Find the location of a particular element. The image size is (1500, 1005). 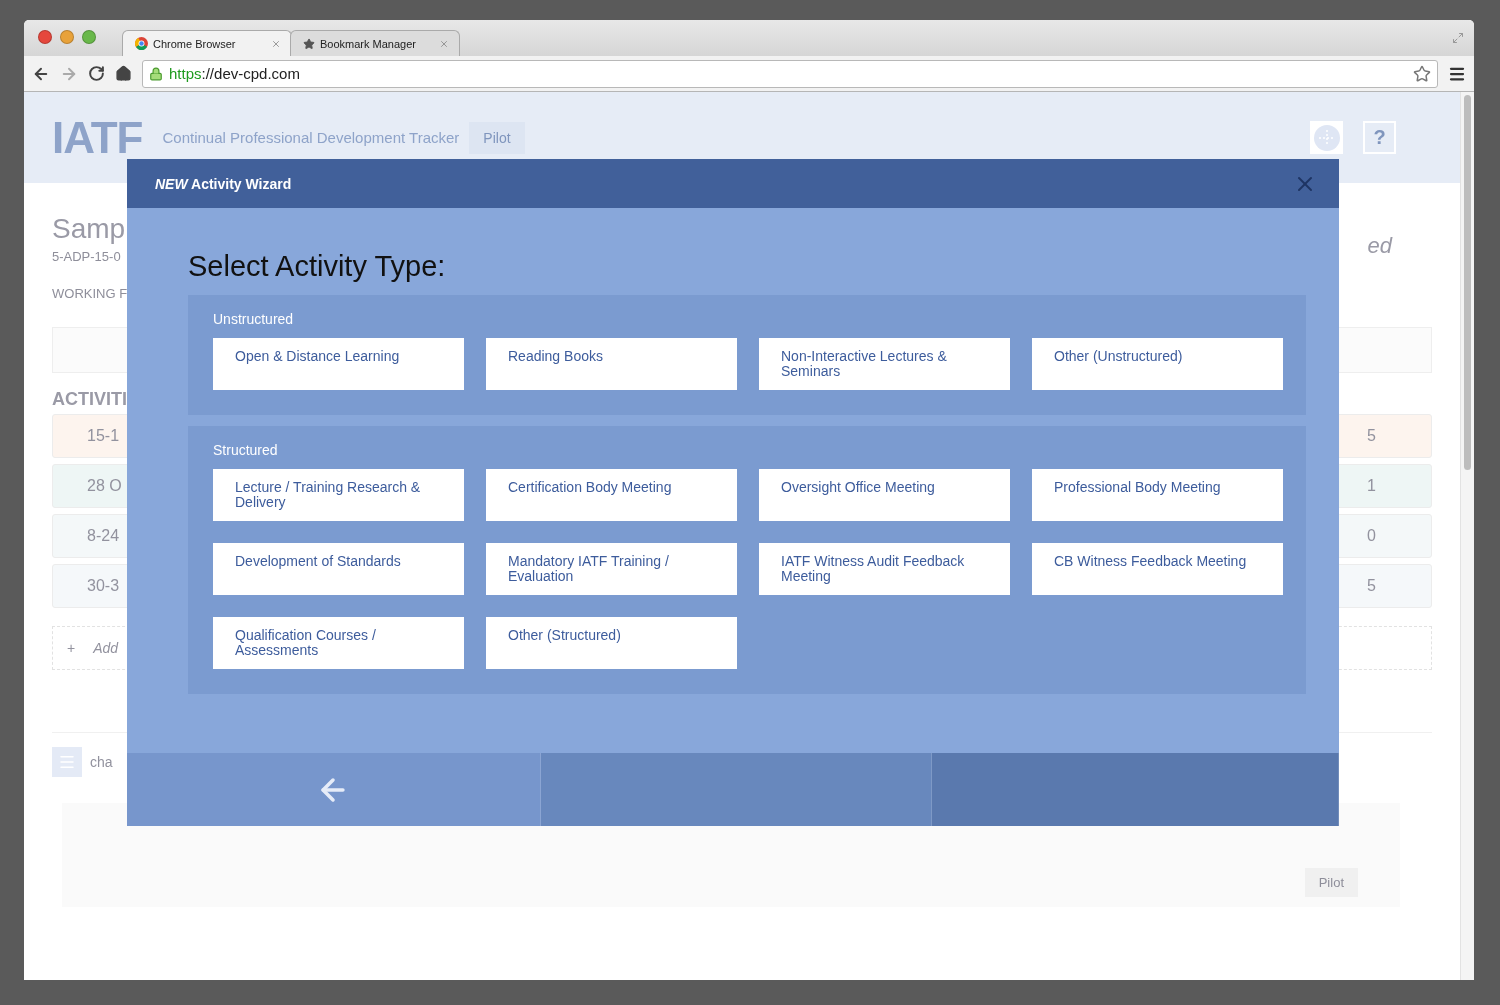

activity-type-option: Qualification Courses / Assessments is located at coordinates (338, 643).